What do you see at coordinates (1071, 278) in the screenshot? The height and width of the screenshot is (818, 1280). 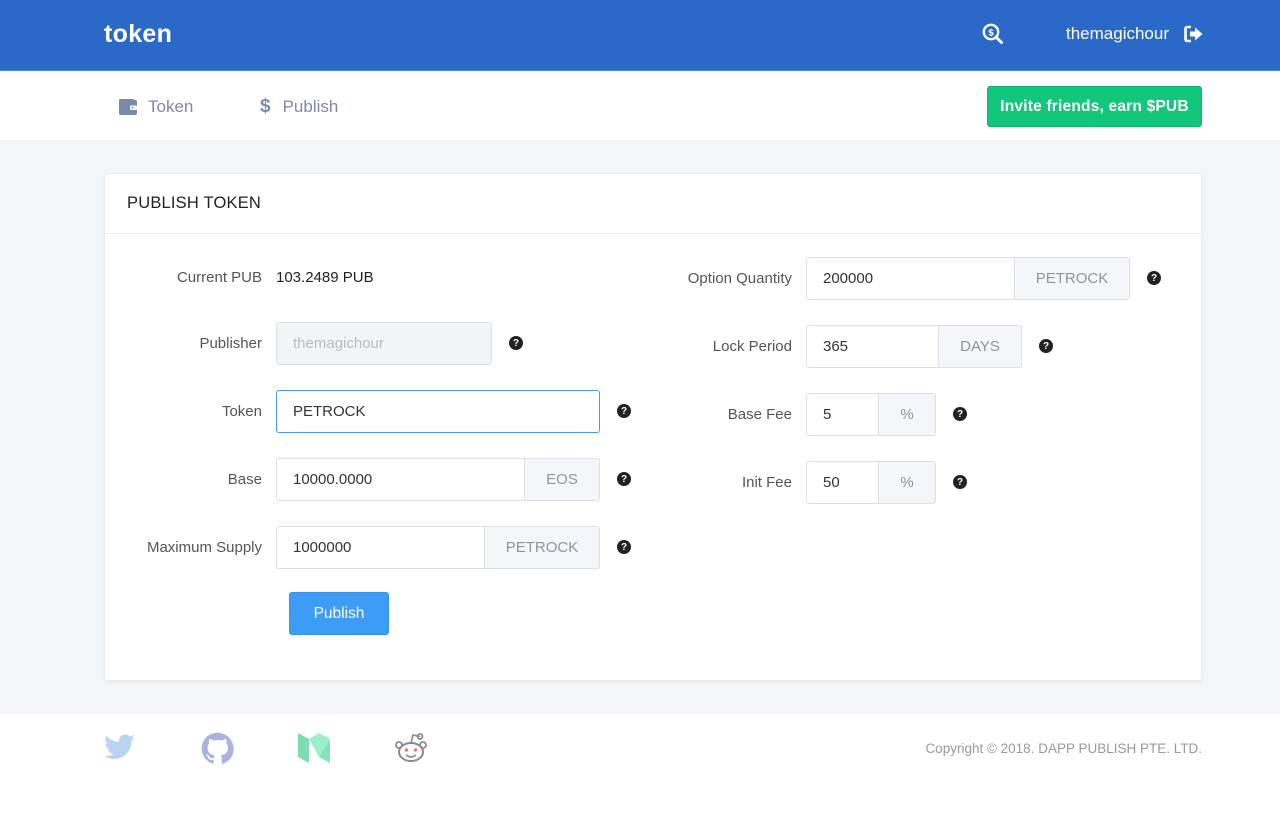 I see `option-quantity-unit: PETROCK` at bounding box center [1071, 278].